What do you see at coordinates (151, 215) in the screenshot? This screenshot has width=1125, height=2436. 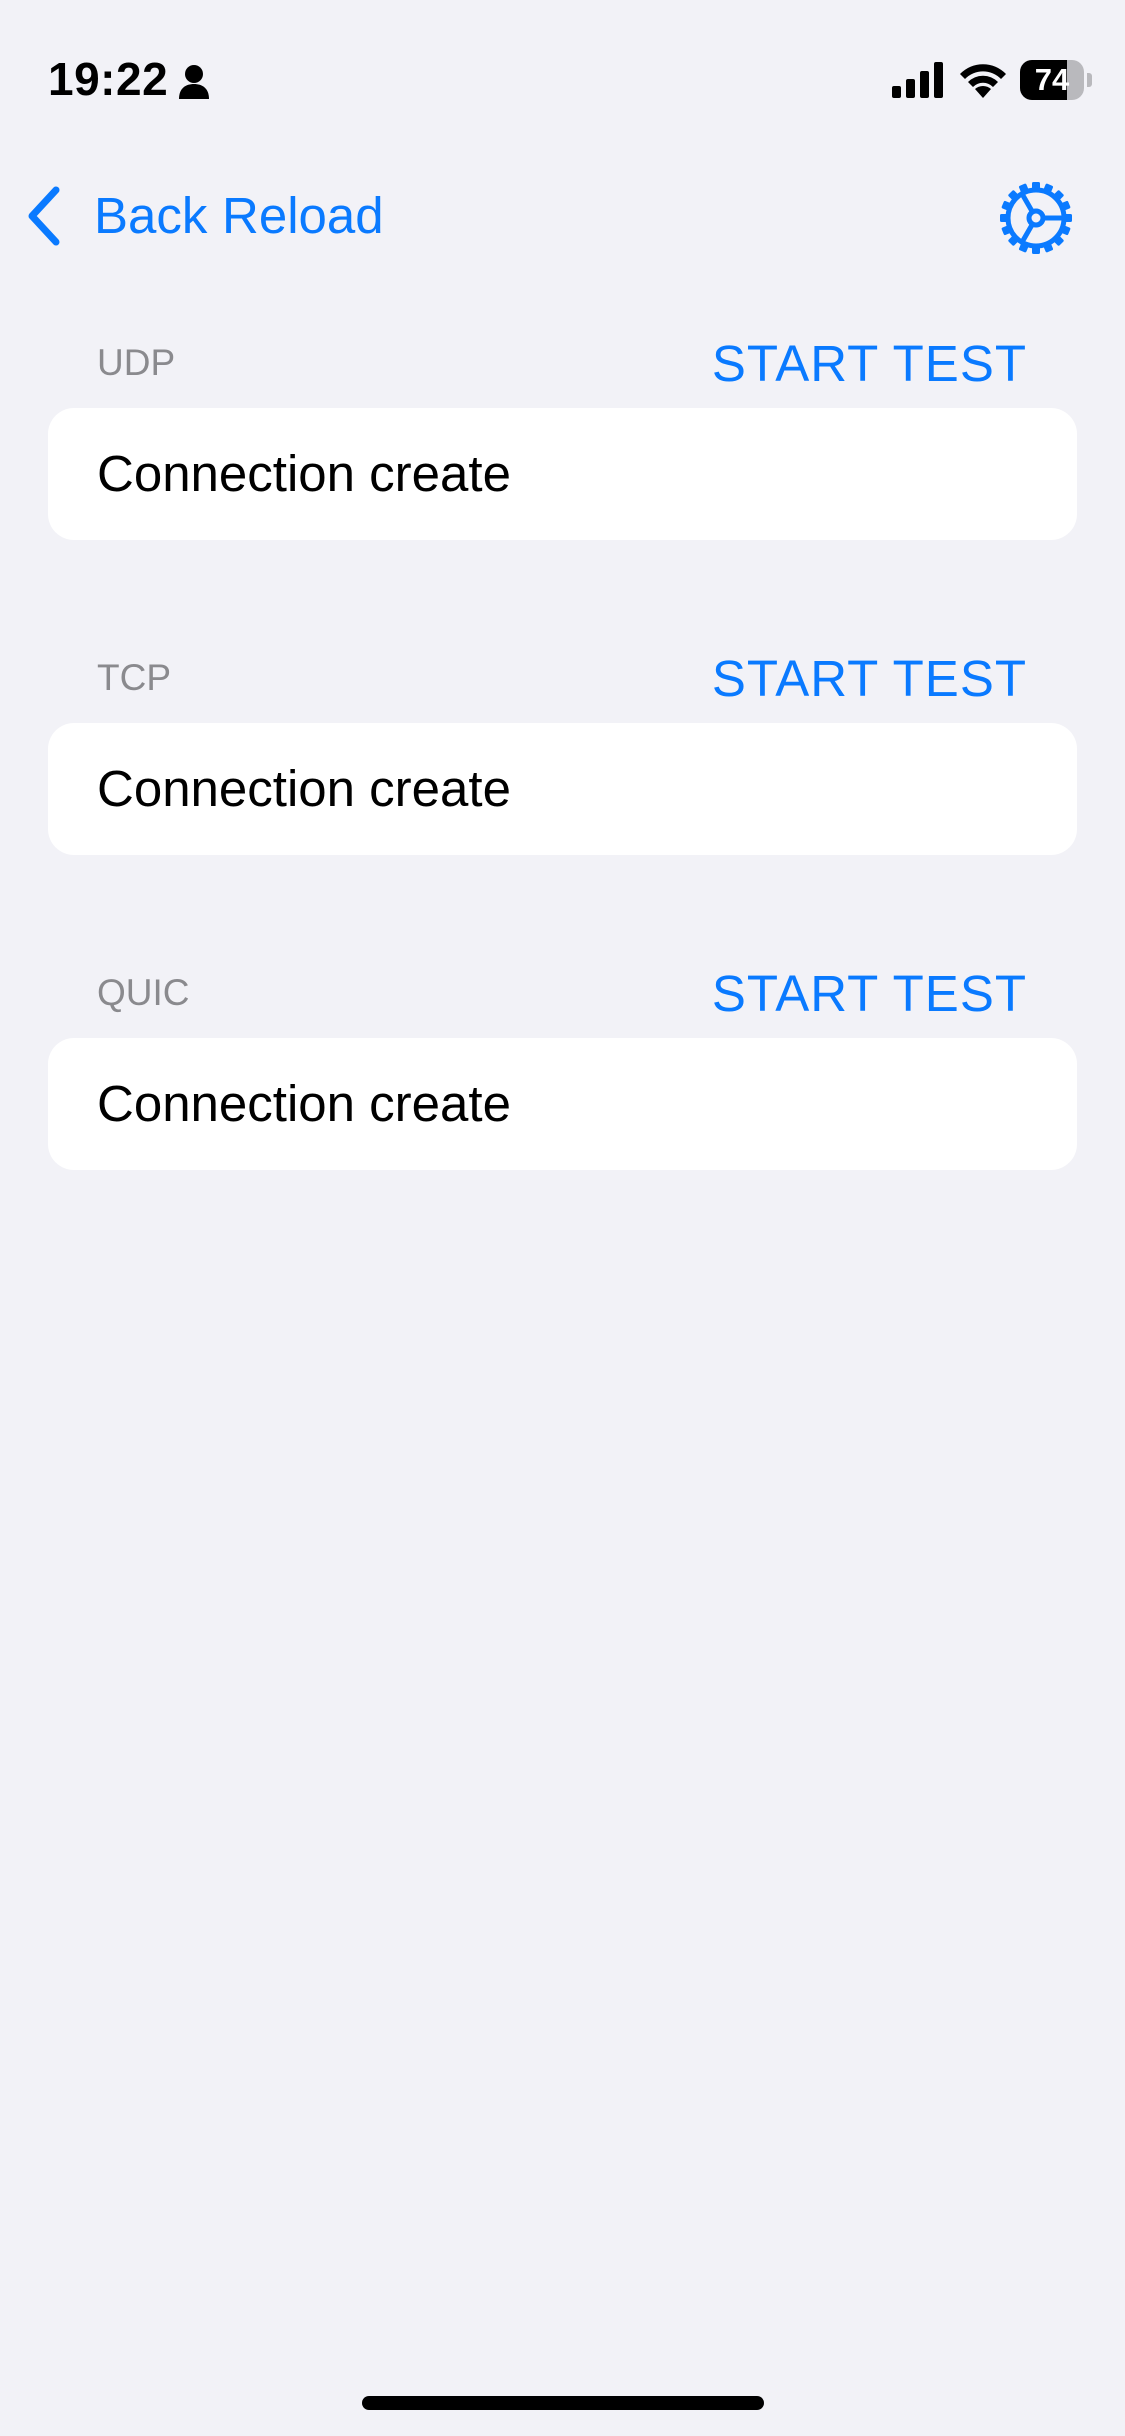 I see `back-label: Back` at bounding box center [151, 215].